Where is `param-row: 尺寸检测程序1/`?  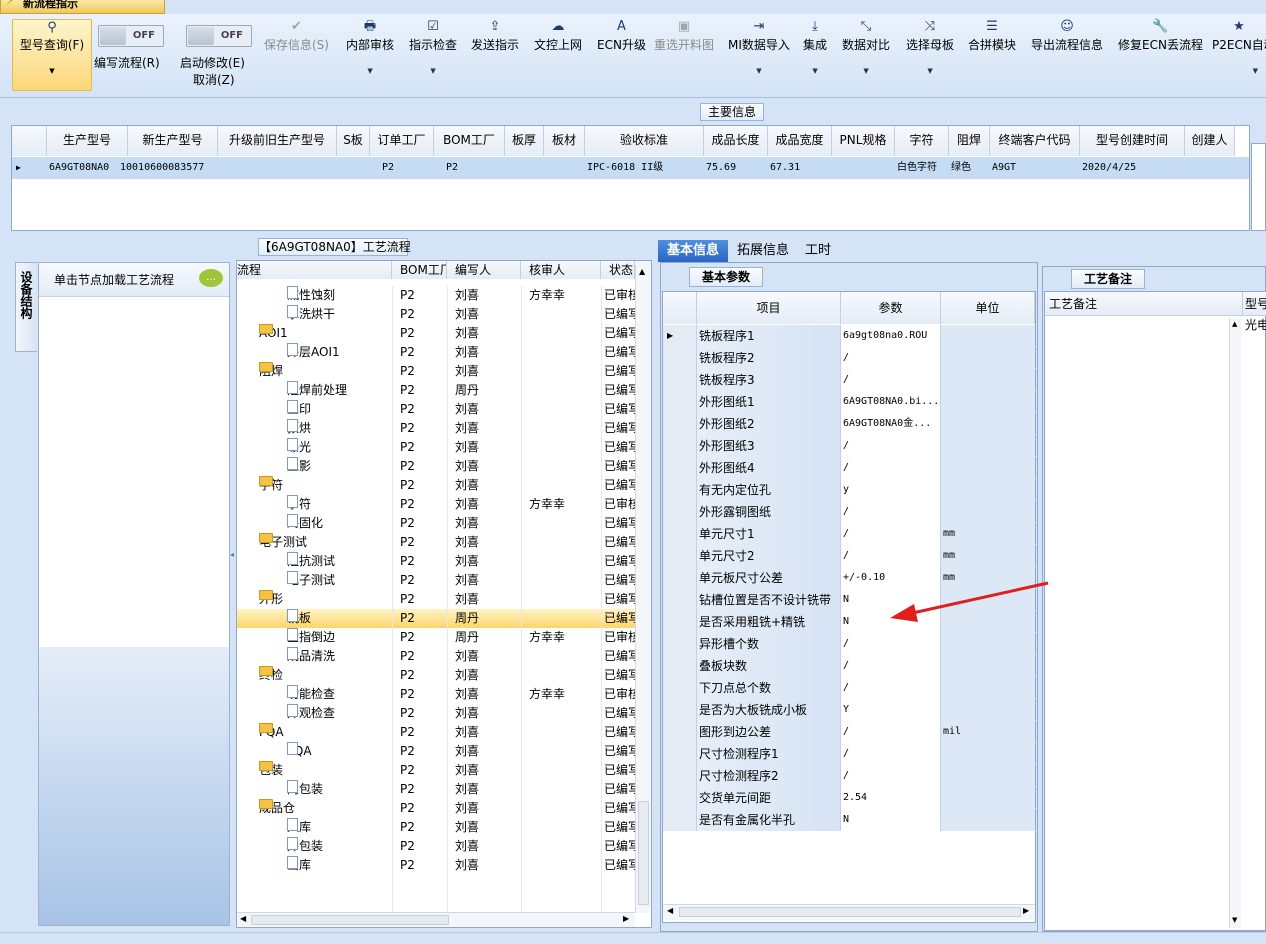 param-row: 尺寸检测程序1/ is located at coordinates (850, 754).